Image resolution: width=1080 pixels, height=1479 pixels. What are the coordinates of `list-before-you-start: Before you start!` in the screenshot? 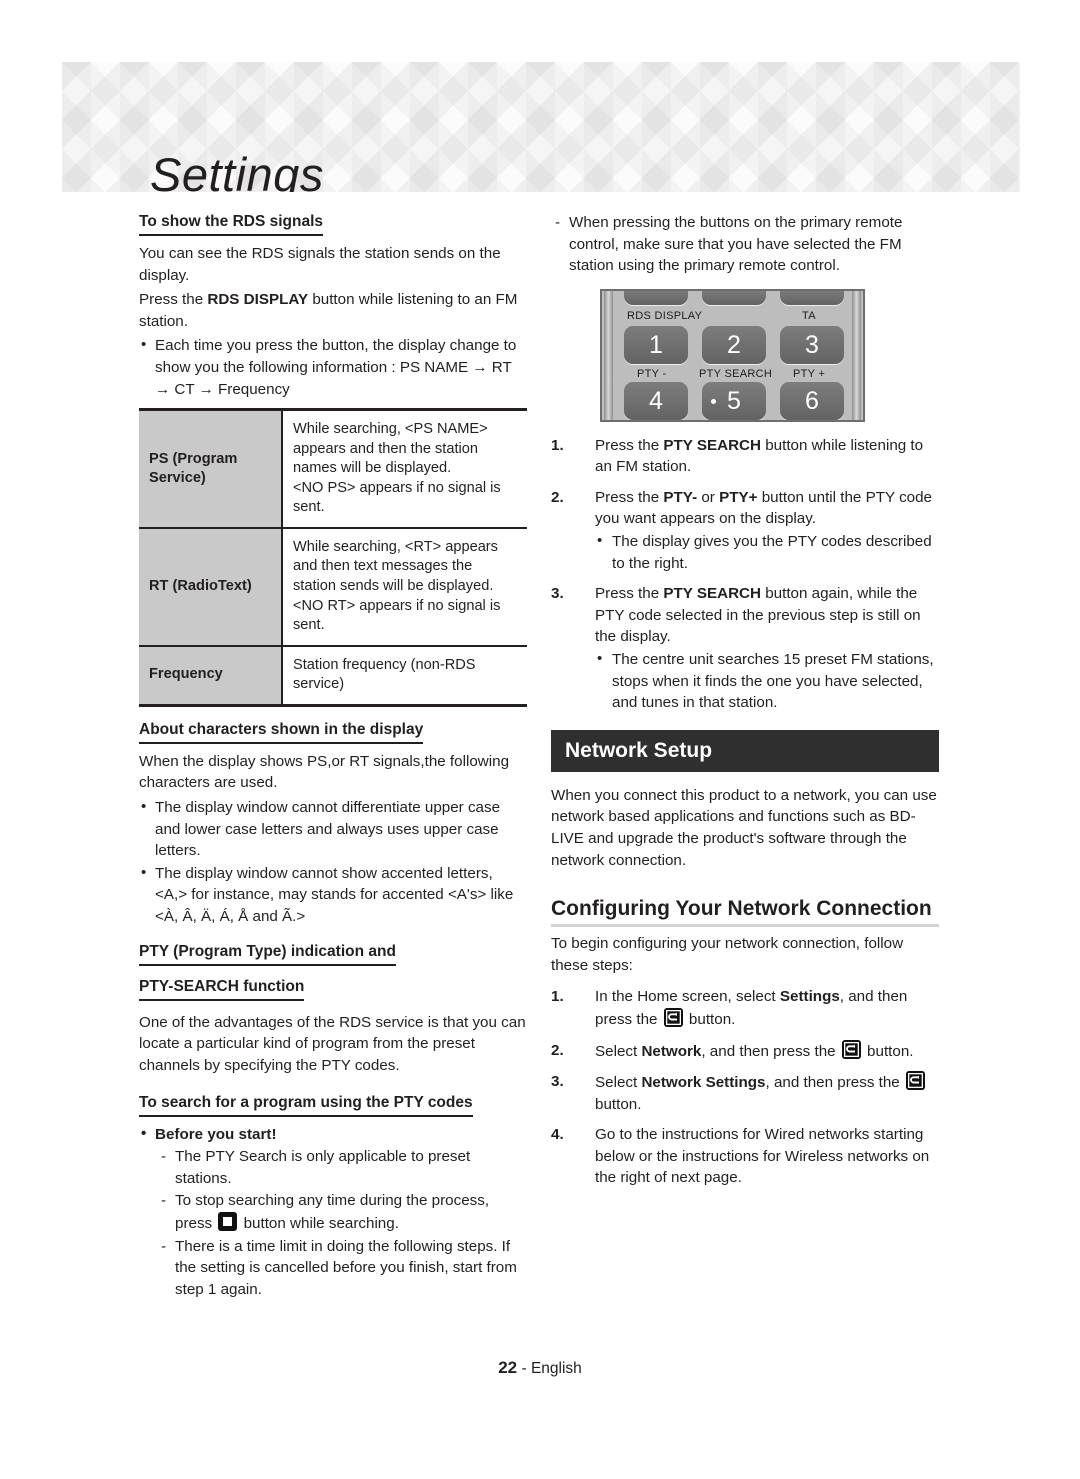 It's located at (333, 1134).